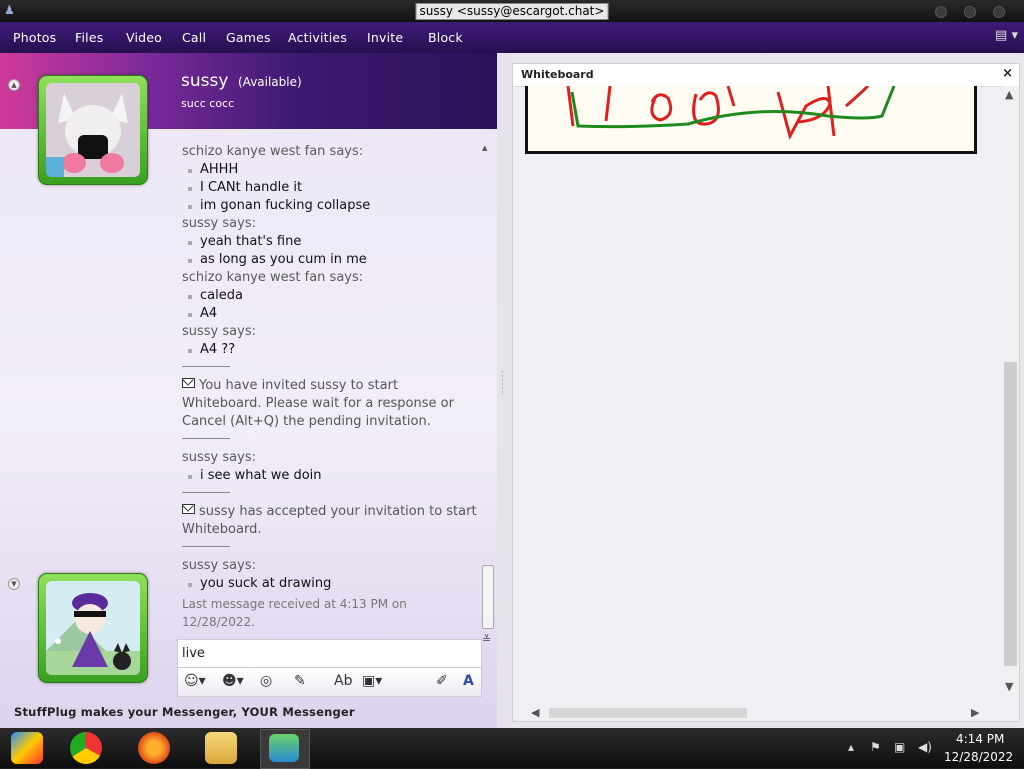  I want to click on contact-name: sussy, so click(205, 81).